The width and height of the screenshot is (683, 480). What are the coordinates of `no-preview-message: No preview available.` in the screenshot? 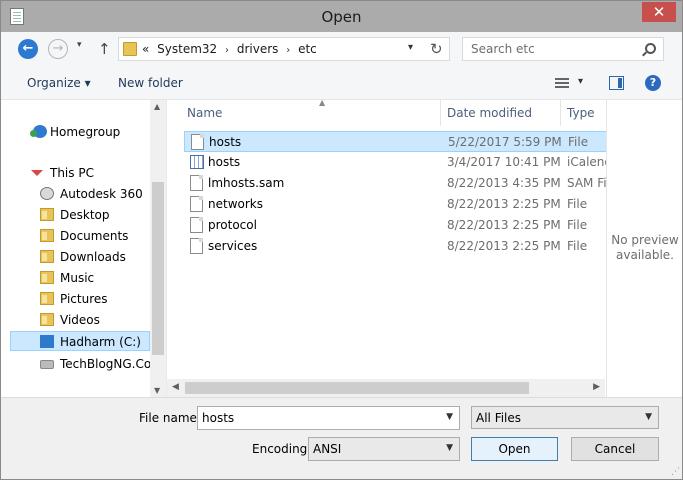 It's located at (645, 248).